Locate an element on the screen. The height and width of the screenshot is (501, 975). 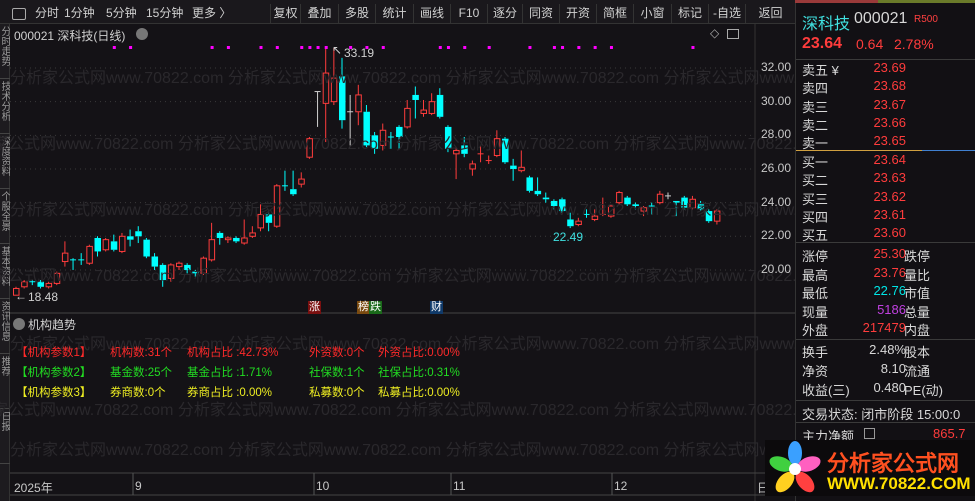
period-2: 5分钟 is located at coordinates (121, 13).